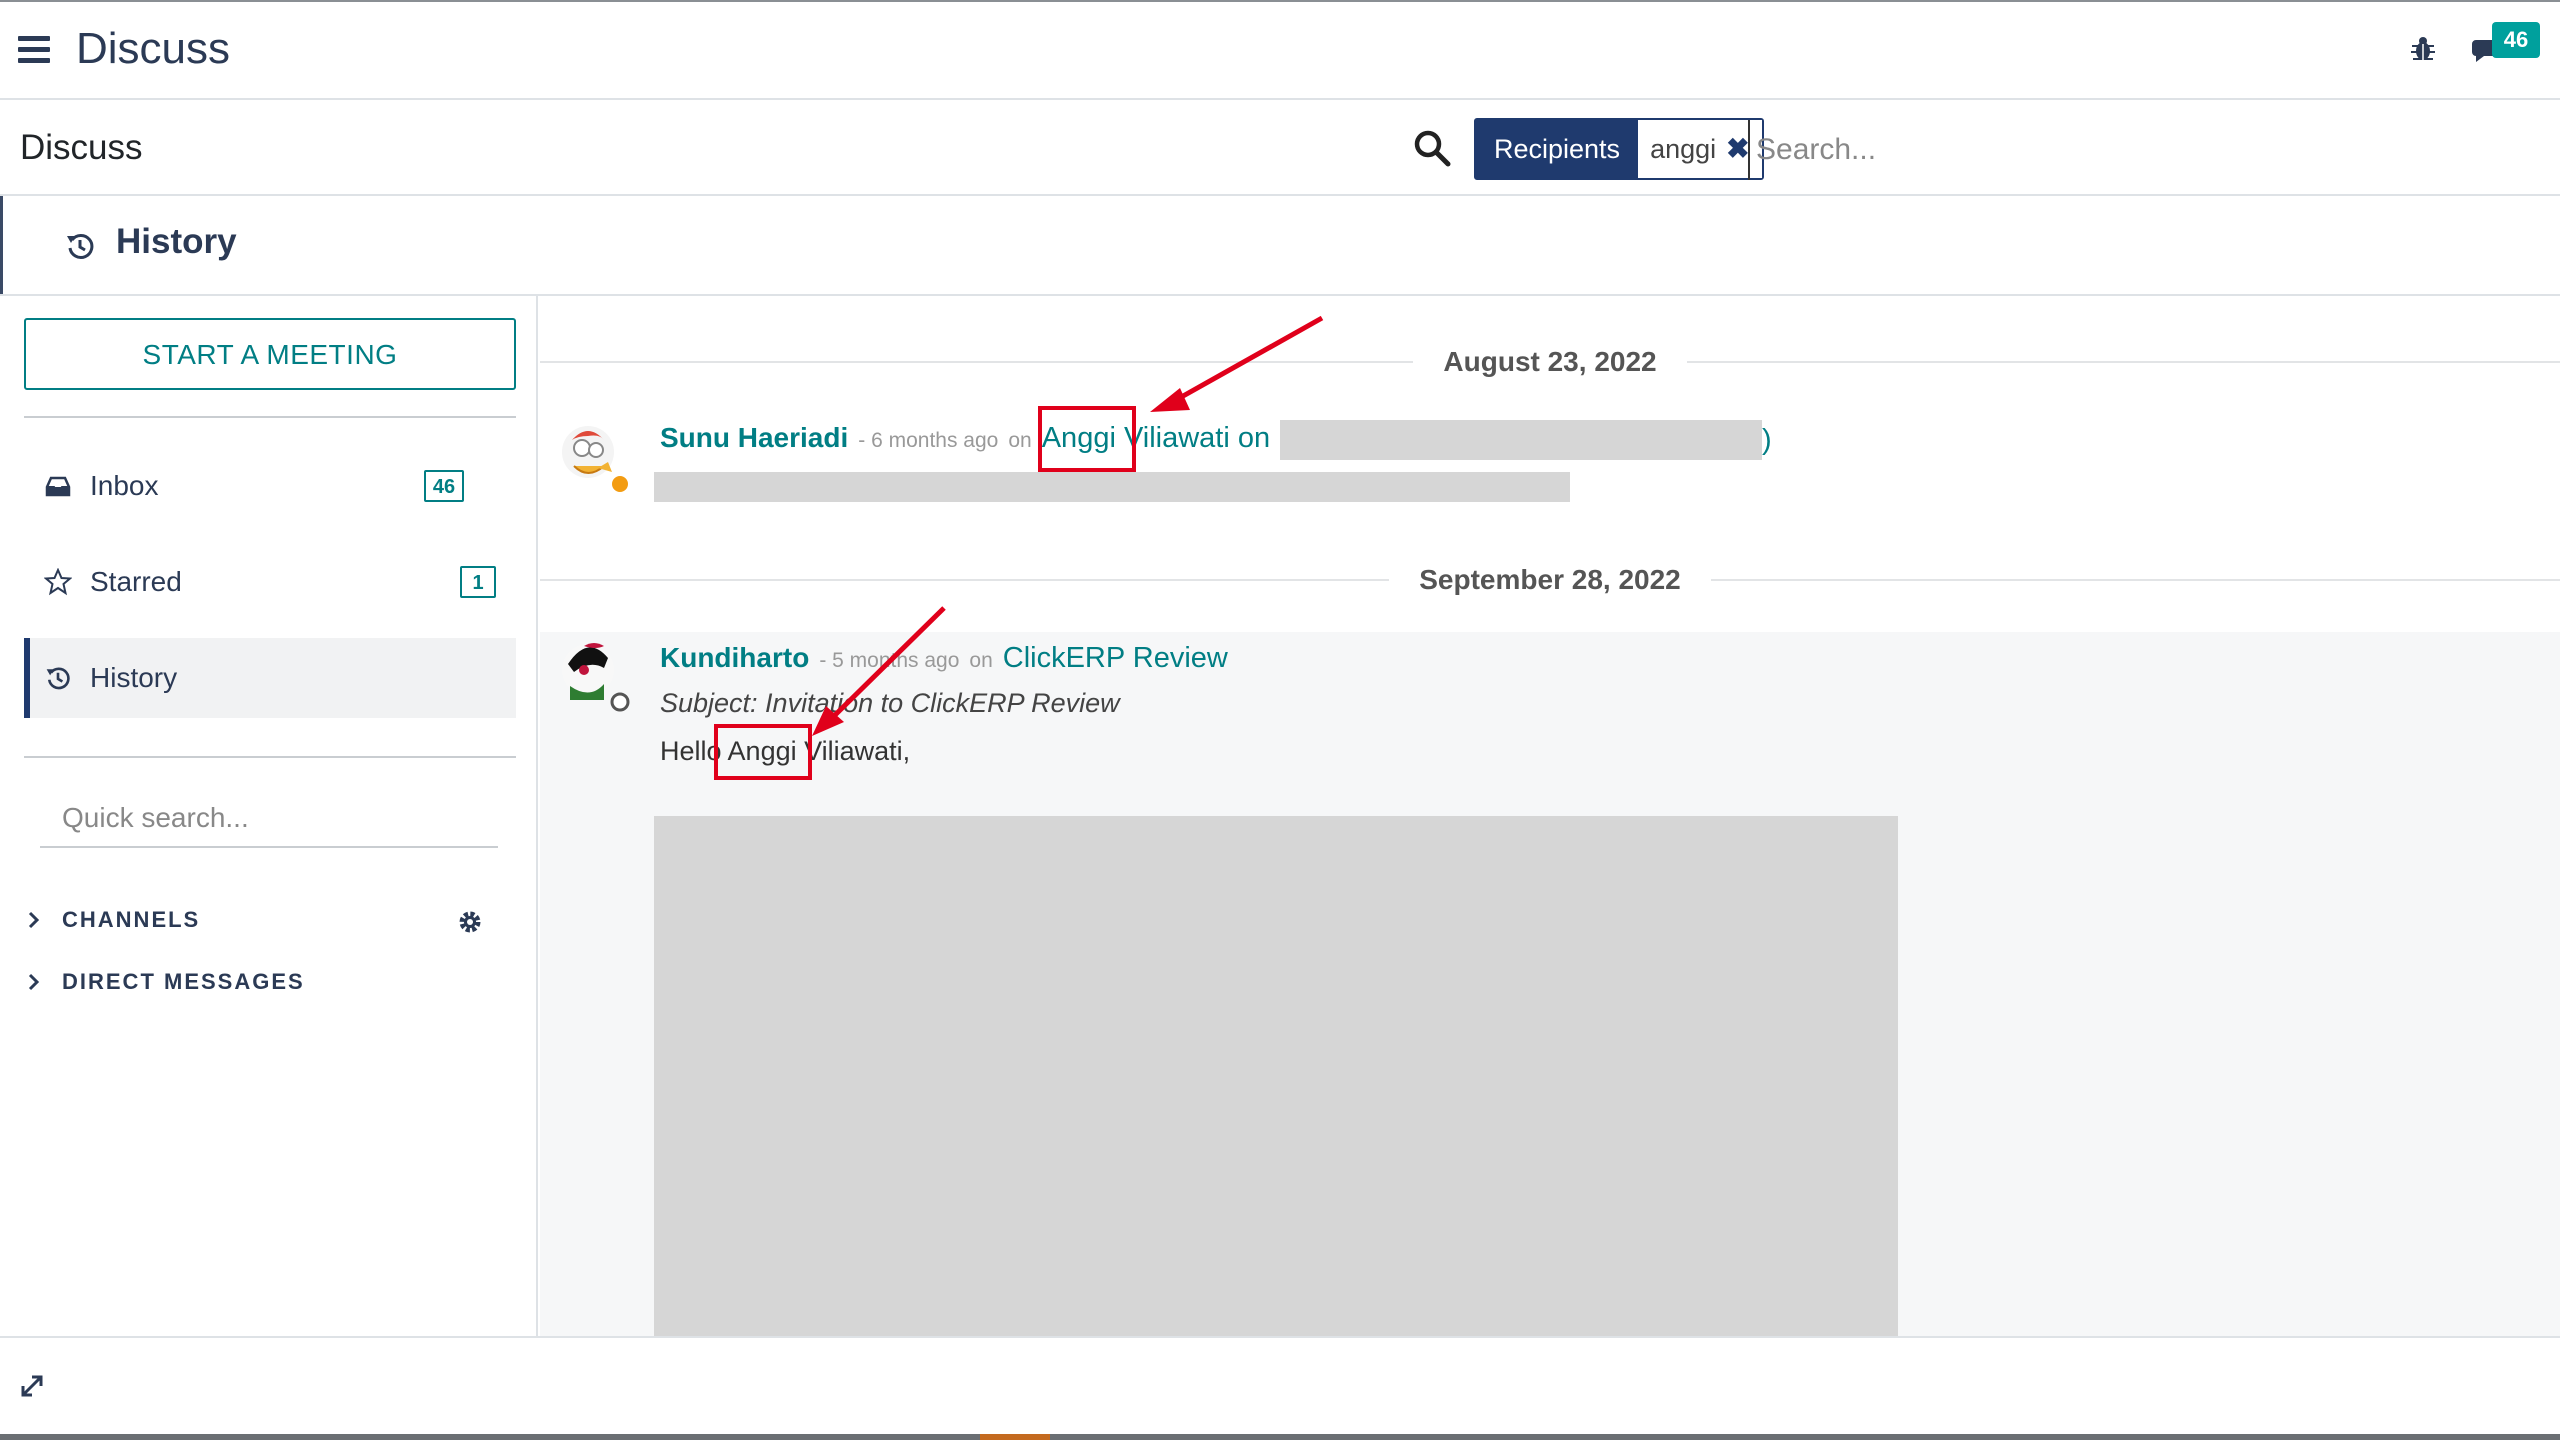 The width and height of the screenshot is (2560, 1440). Describe the element at coordinates (1015, 1437) in the screenshot. I see `window-frame-accent` at that location.